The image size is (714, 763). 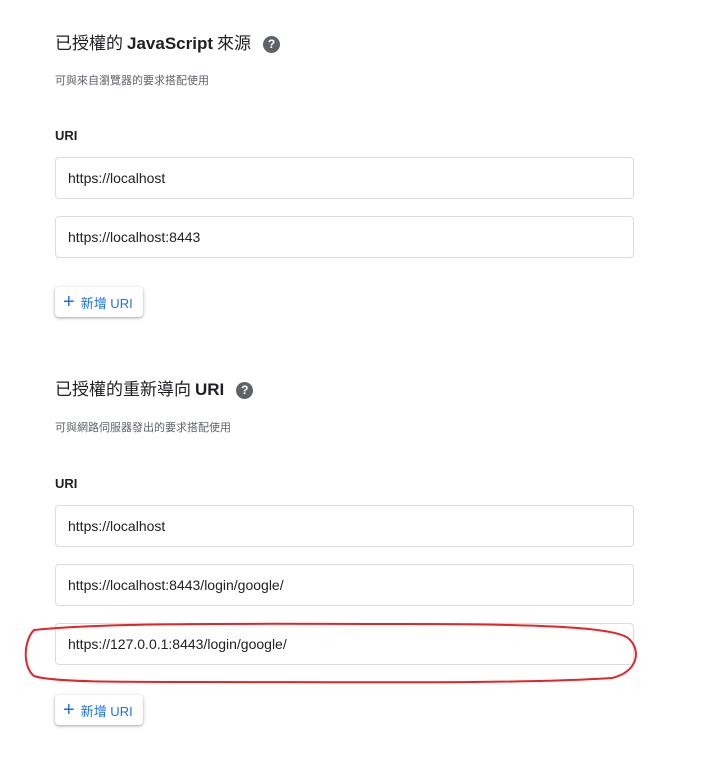 What do you see at coordinates (132, 81) in the screenshot?
I see `js-origins-description: 可與來自瀏覽器的要求搭配使用` at bounding box center [132, 81].